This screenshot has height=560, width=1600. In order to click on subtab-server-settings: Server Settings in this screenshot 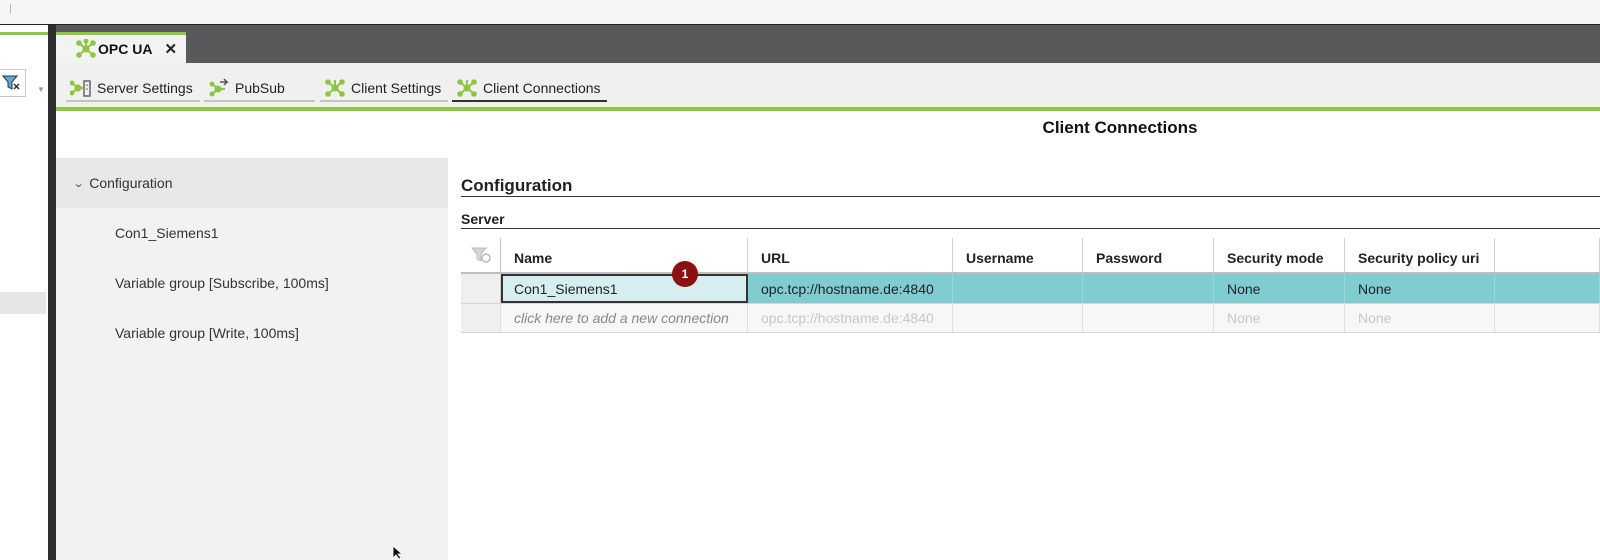, I will do `click(133, 88)`.